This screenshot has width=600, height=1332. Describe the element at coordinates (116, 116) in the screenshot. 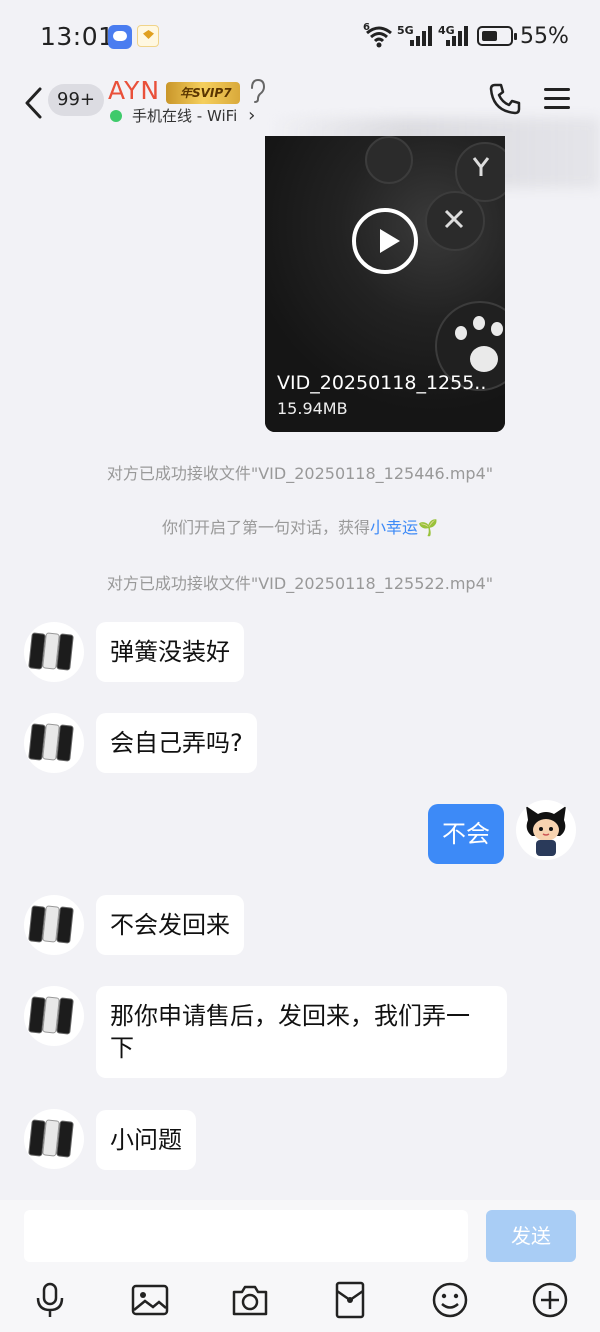

I see `online-status-dot` at that location.